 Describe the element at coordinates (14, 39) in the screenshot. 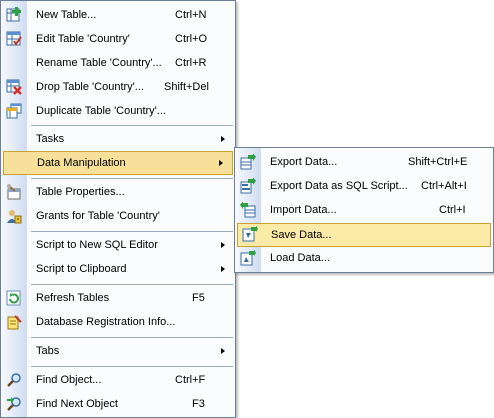

I see `edit-table-icon` at that location.